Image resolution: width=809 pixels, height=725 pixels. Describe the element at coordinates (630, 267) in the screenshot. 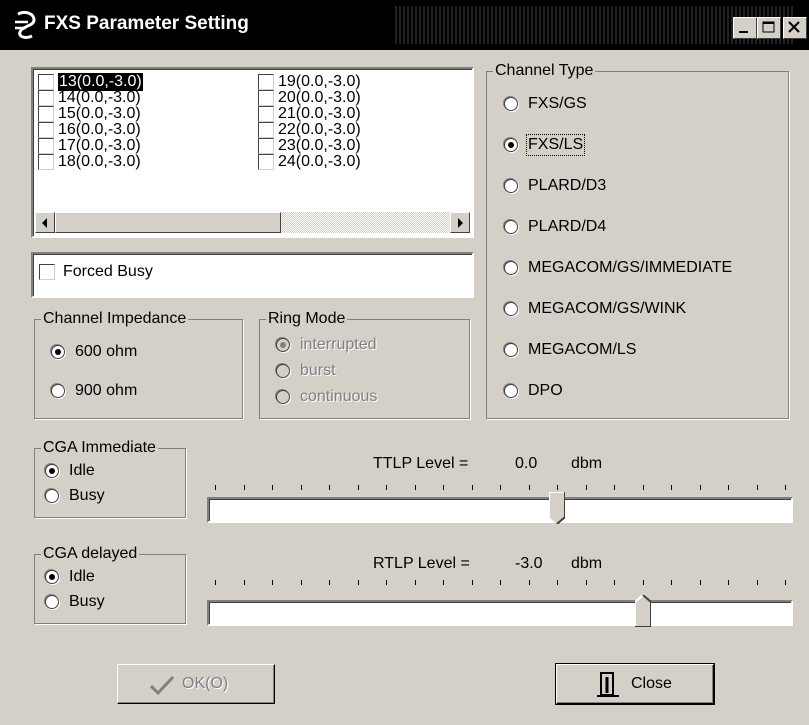

I see `channel-type-label: MEGACOM/GS/IMMEDIATE` at that location.